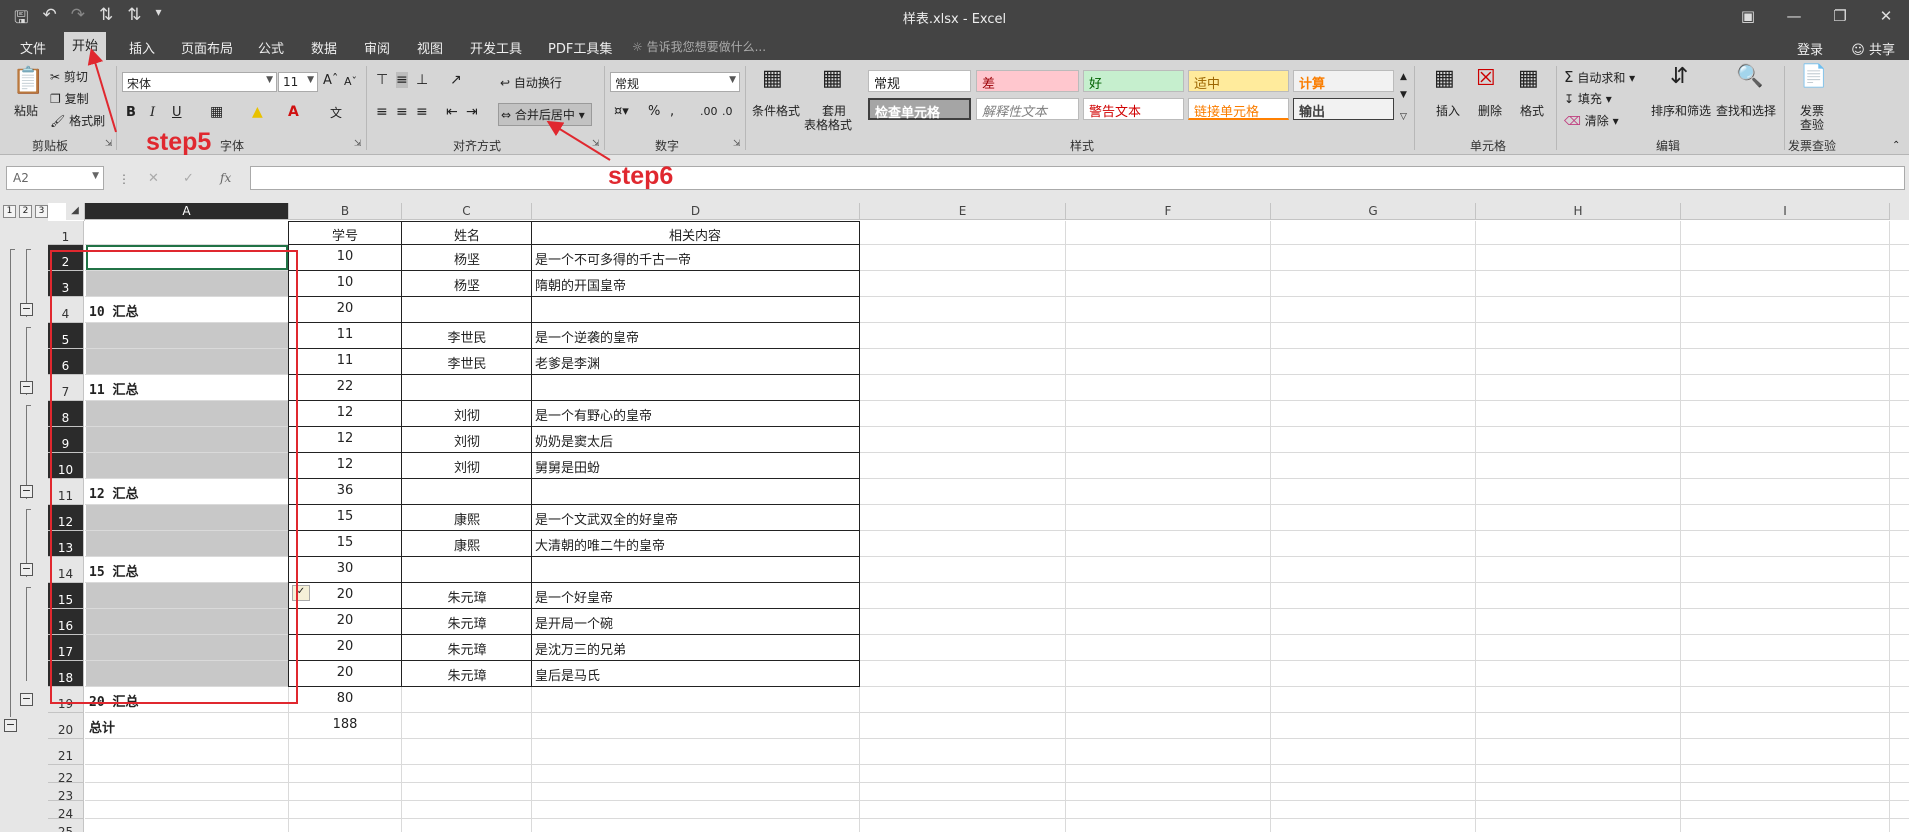 This screenshot has width=1909, height=832. What do you see at coordinates (131, 112) in the screenshot?
I see `bold-icon: B` at bounding box center [131, 112].